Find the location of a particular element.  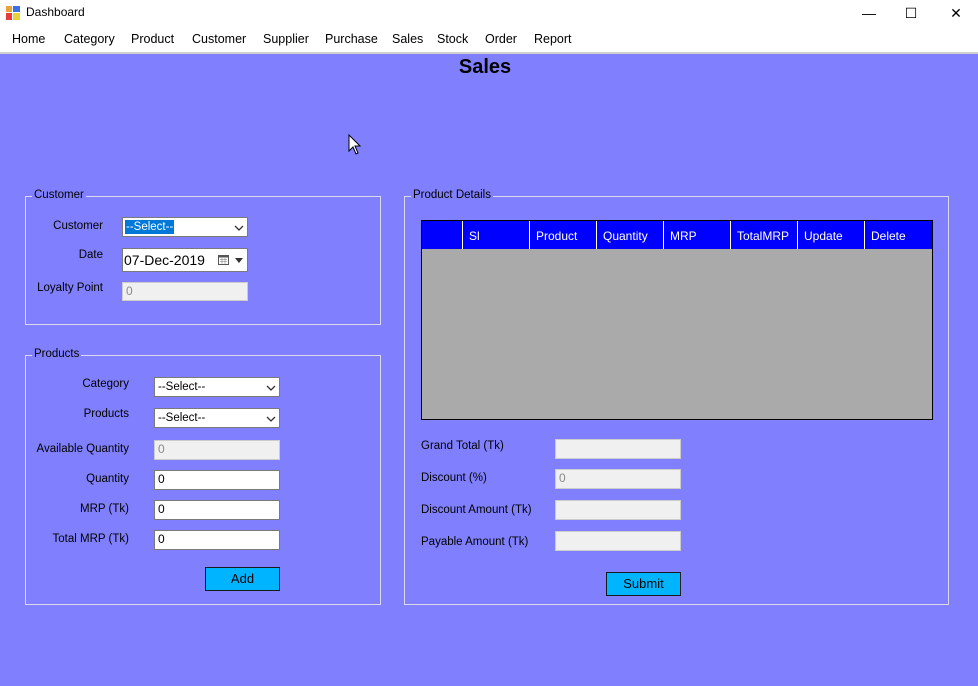

mrp-field: 0 is located at coordinates (217, 510).